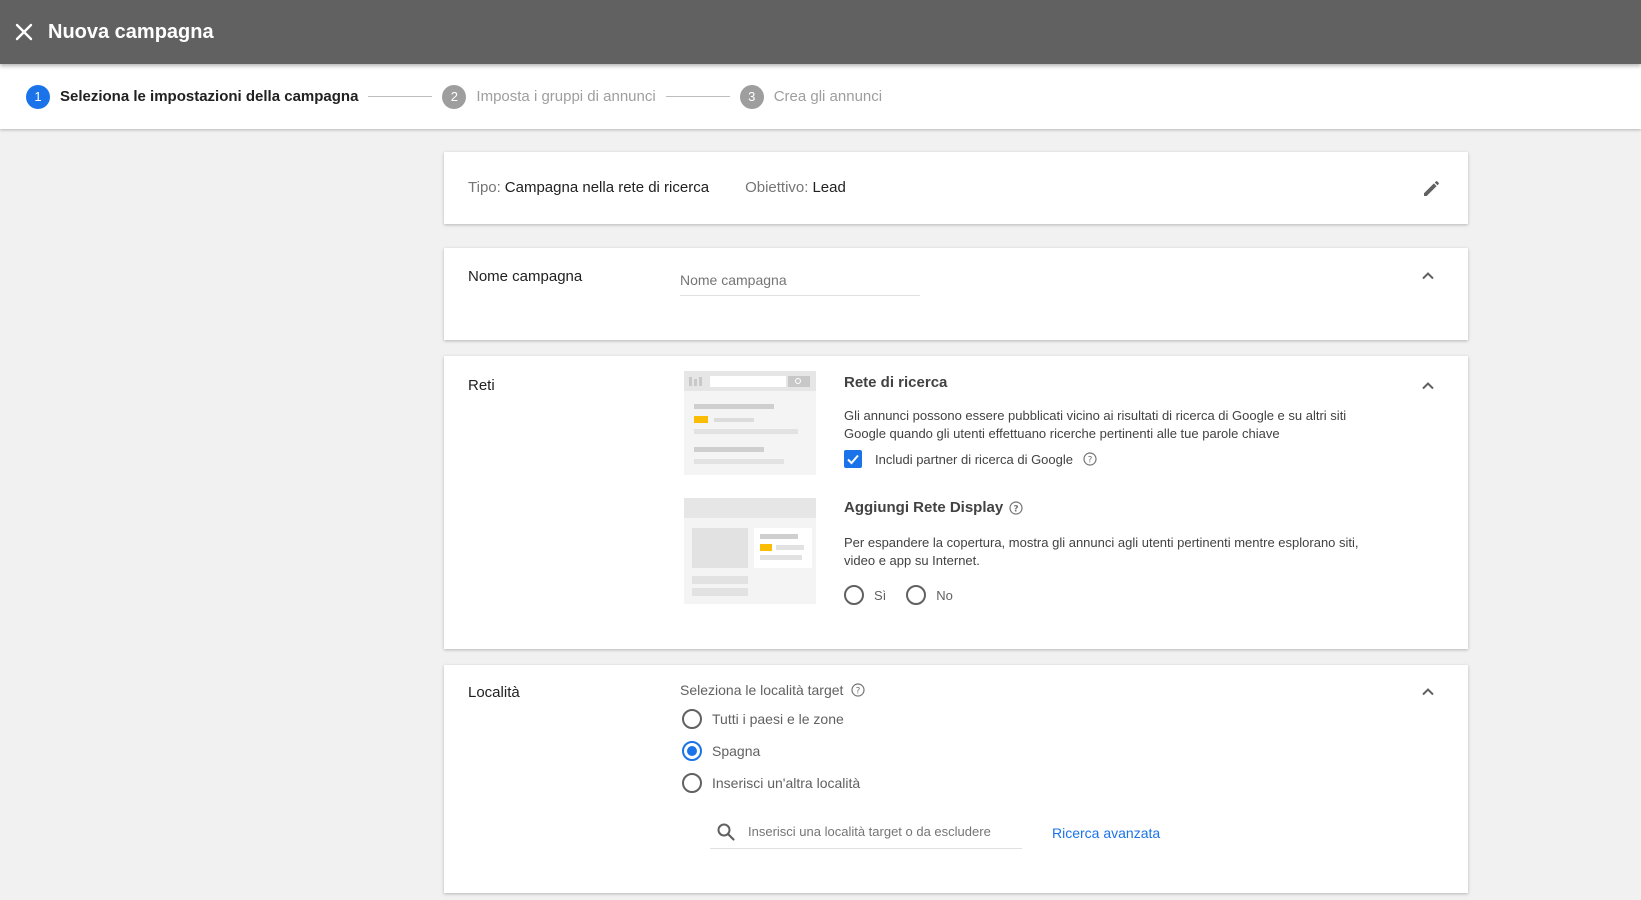 This screenshot has width=1641, height=900. Describe the element at coordinates (750, 423) in the screenshot. I see `search-network-illustration` at that location.